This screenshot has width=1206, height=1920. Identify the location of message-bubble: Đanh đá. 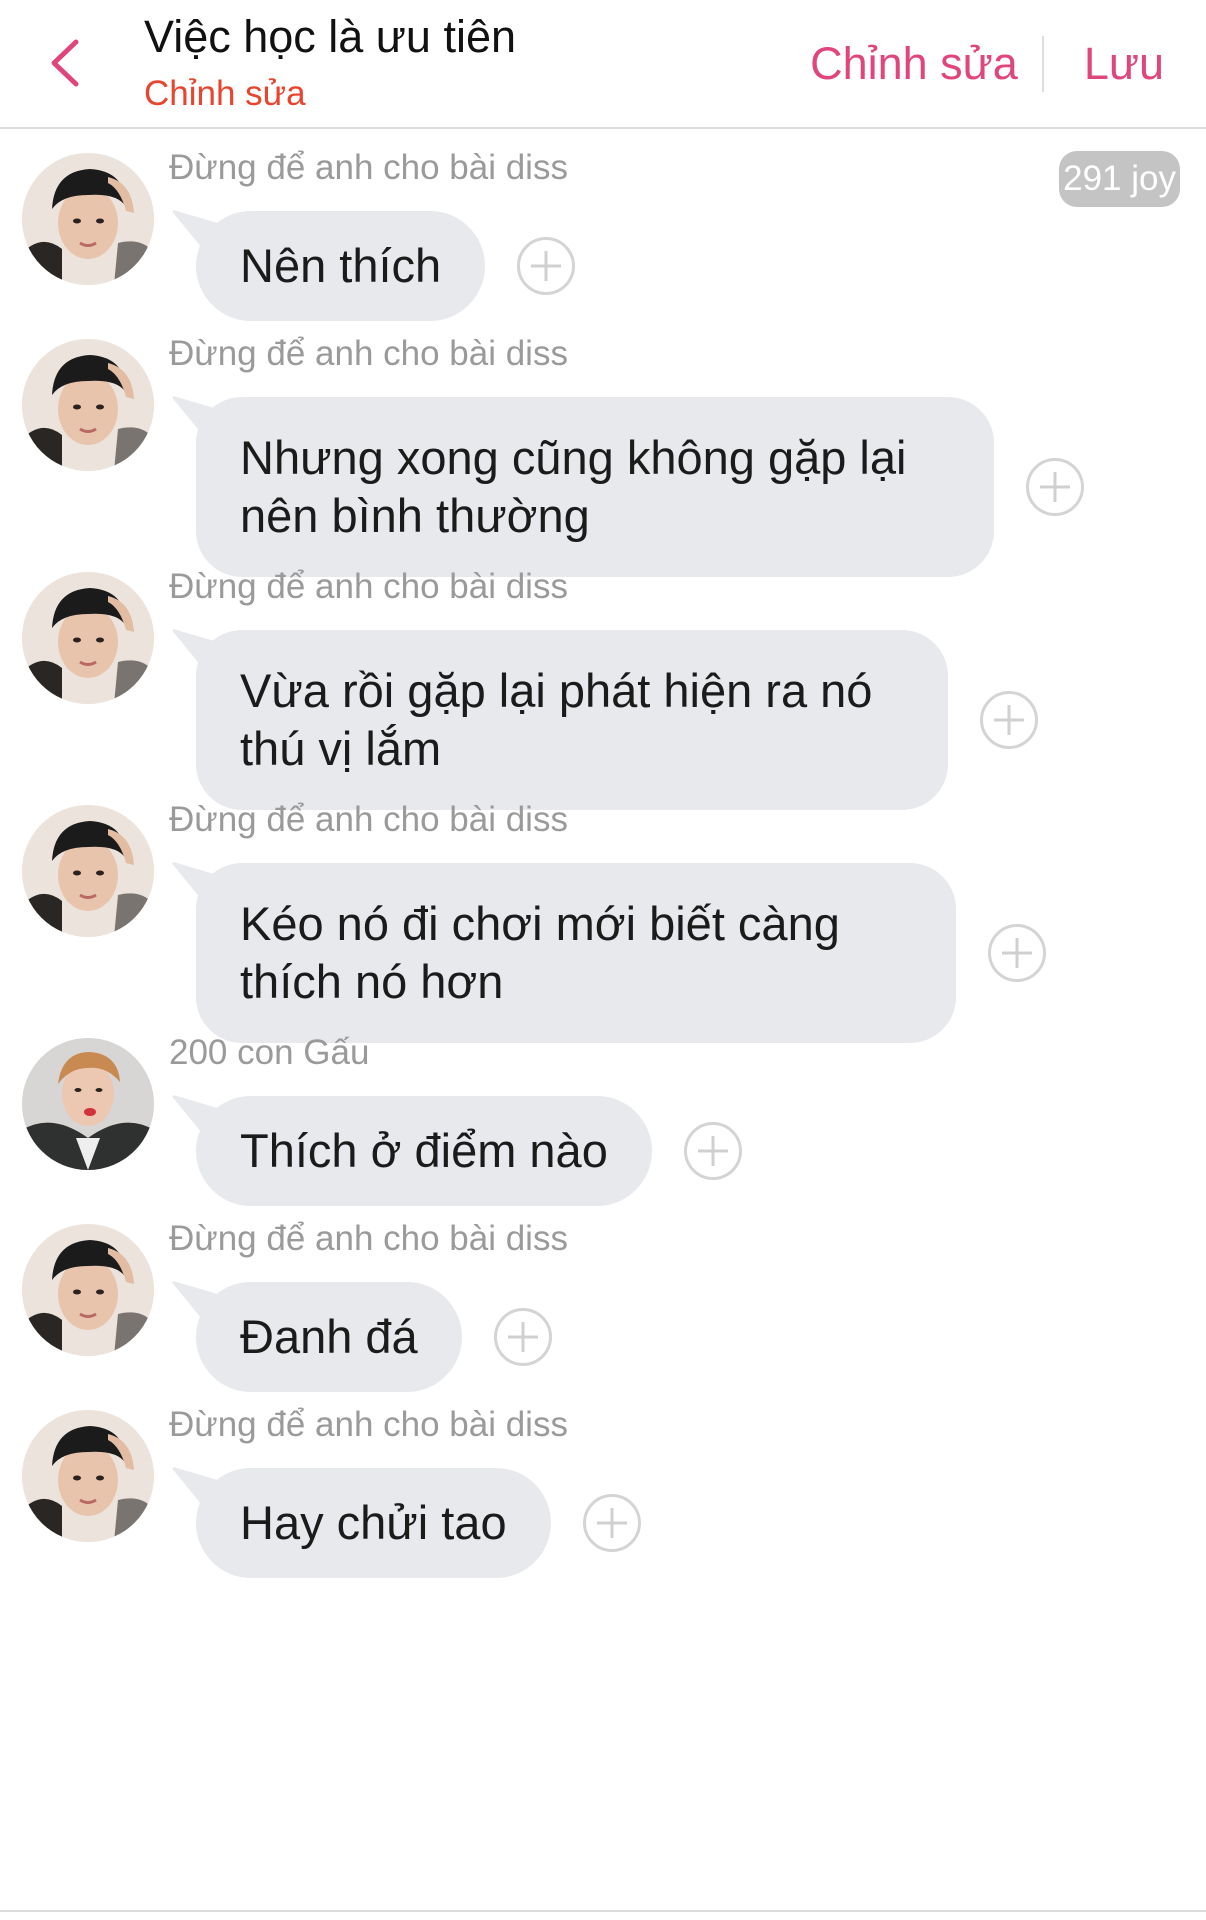
(329, 1337).